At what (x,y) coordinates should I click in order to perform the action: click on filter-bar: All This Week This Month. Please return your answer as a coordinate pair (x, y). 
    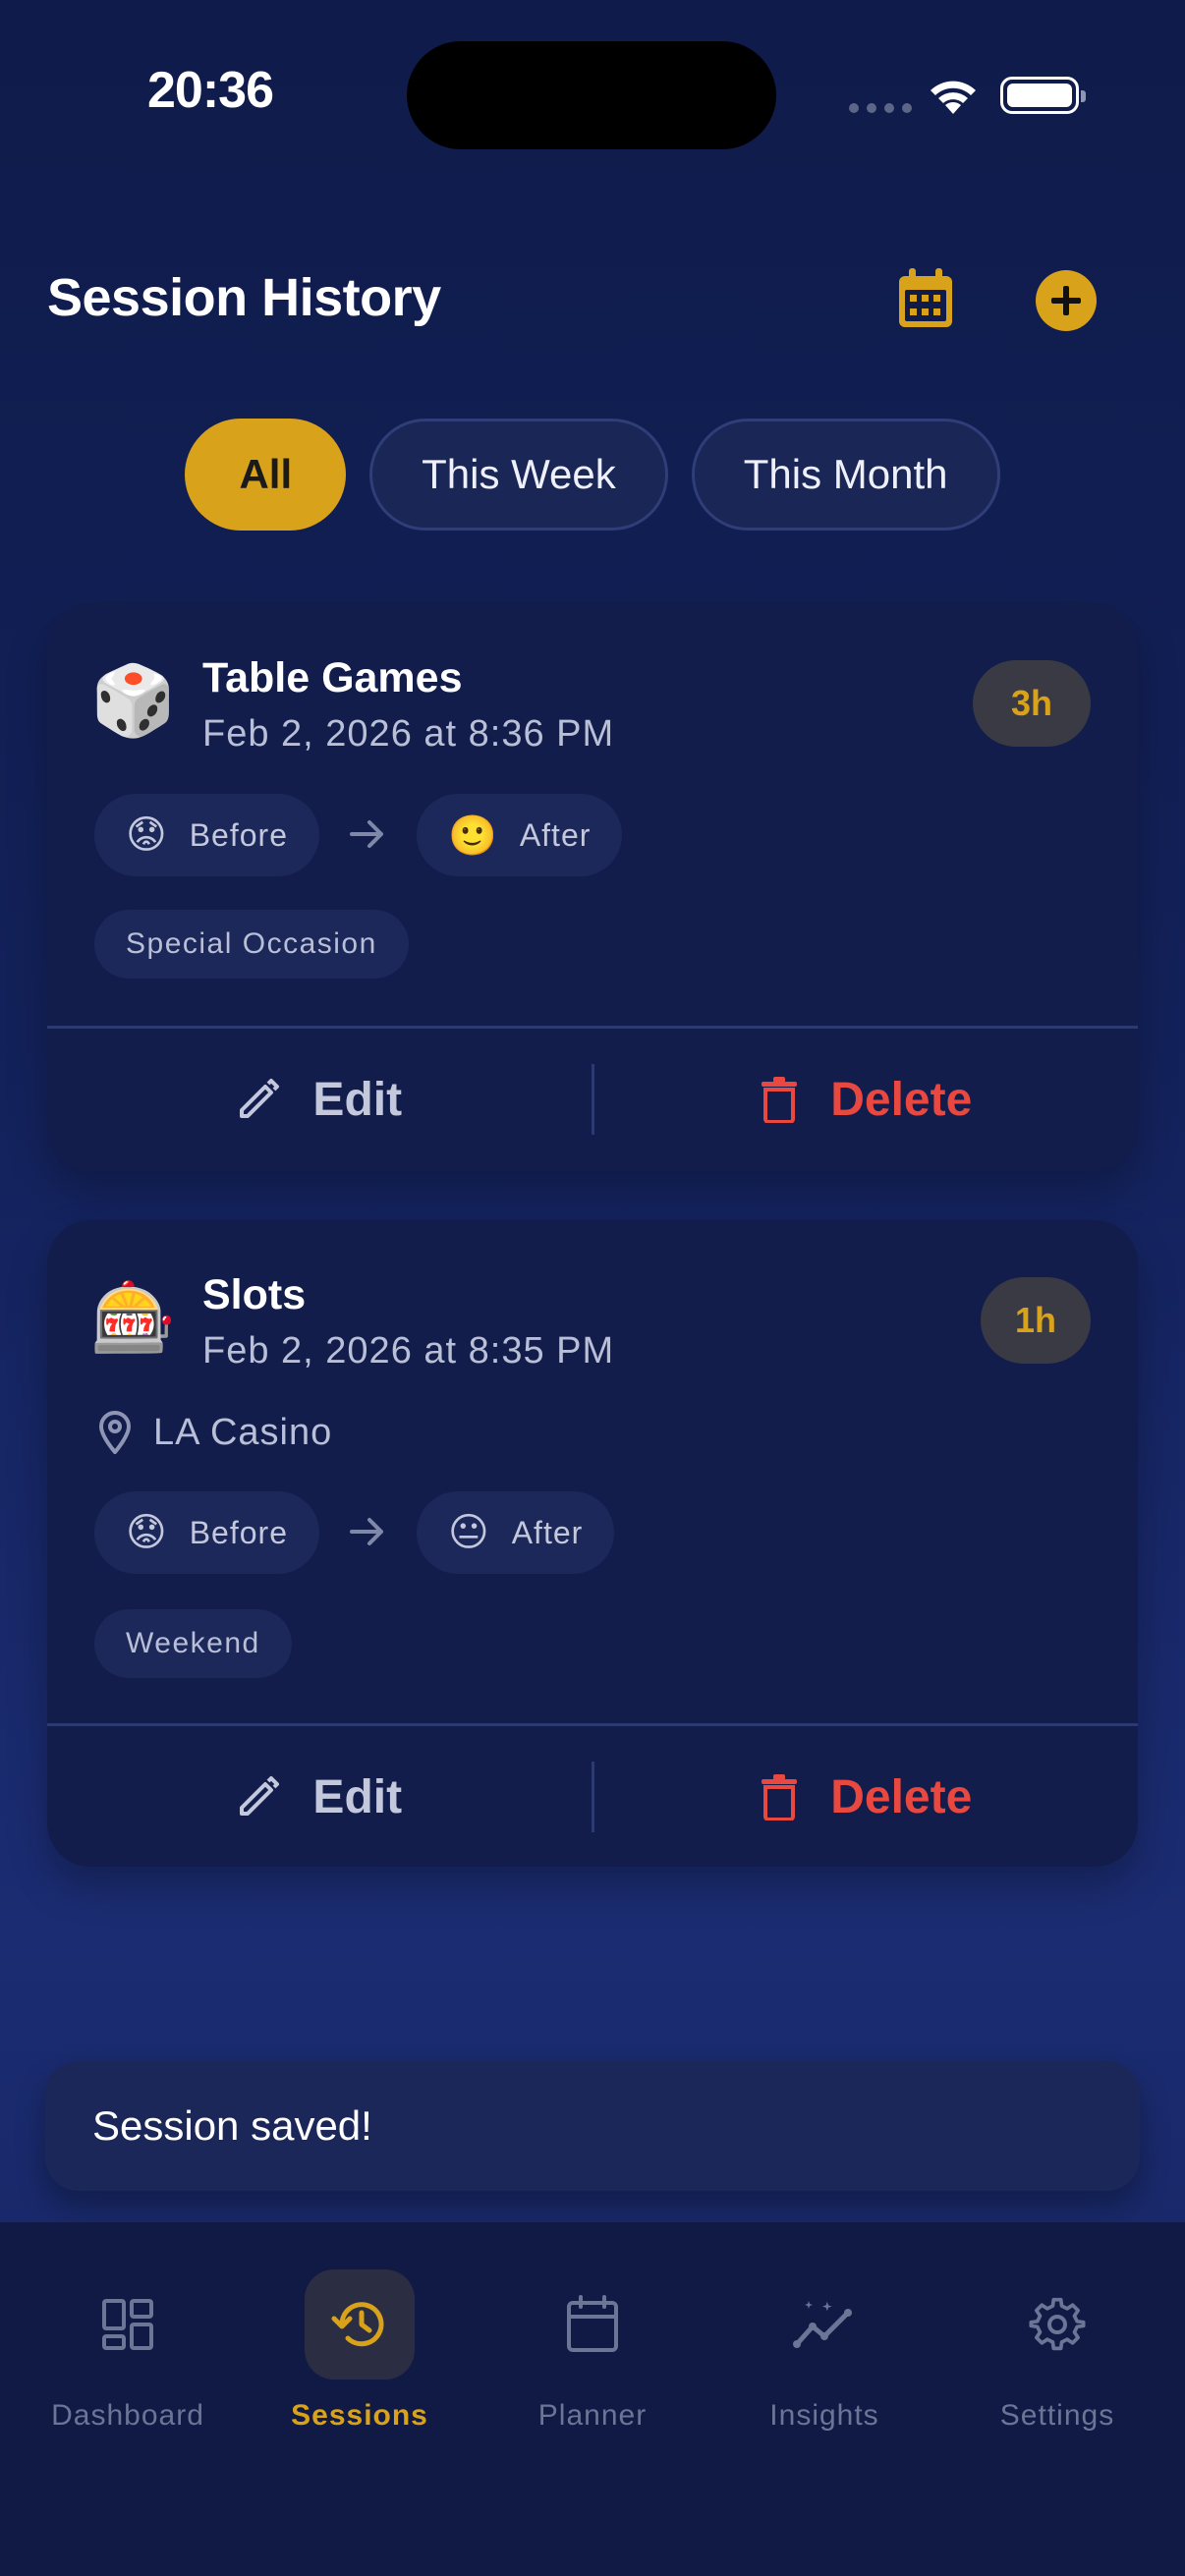
    Looking at the image, I should click on (592, 475).